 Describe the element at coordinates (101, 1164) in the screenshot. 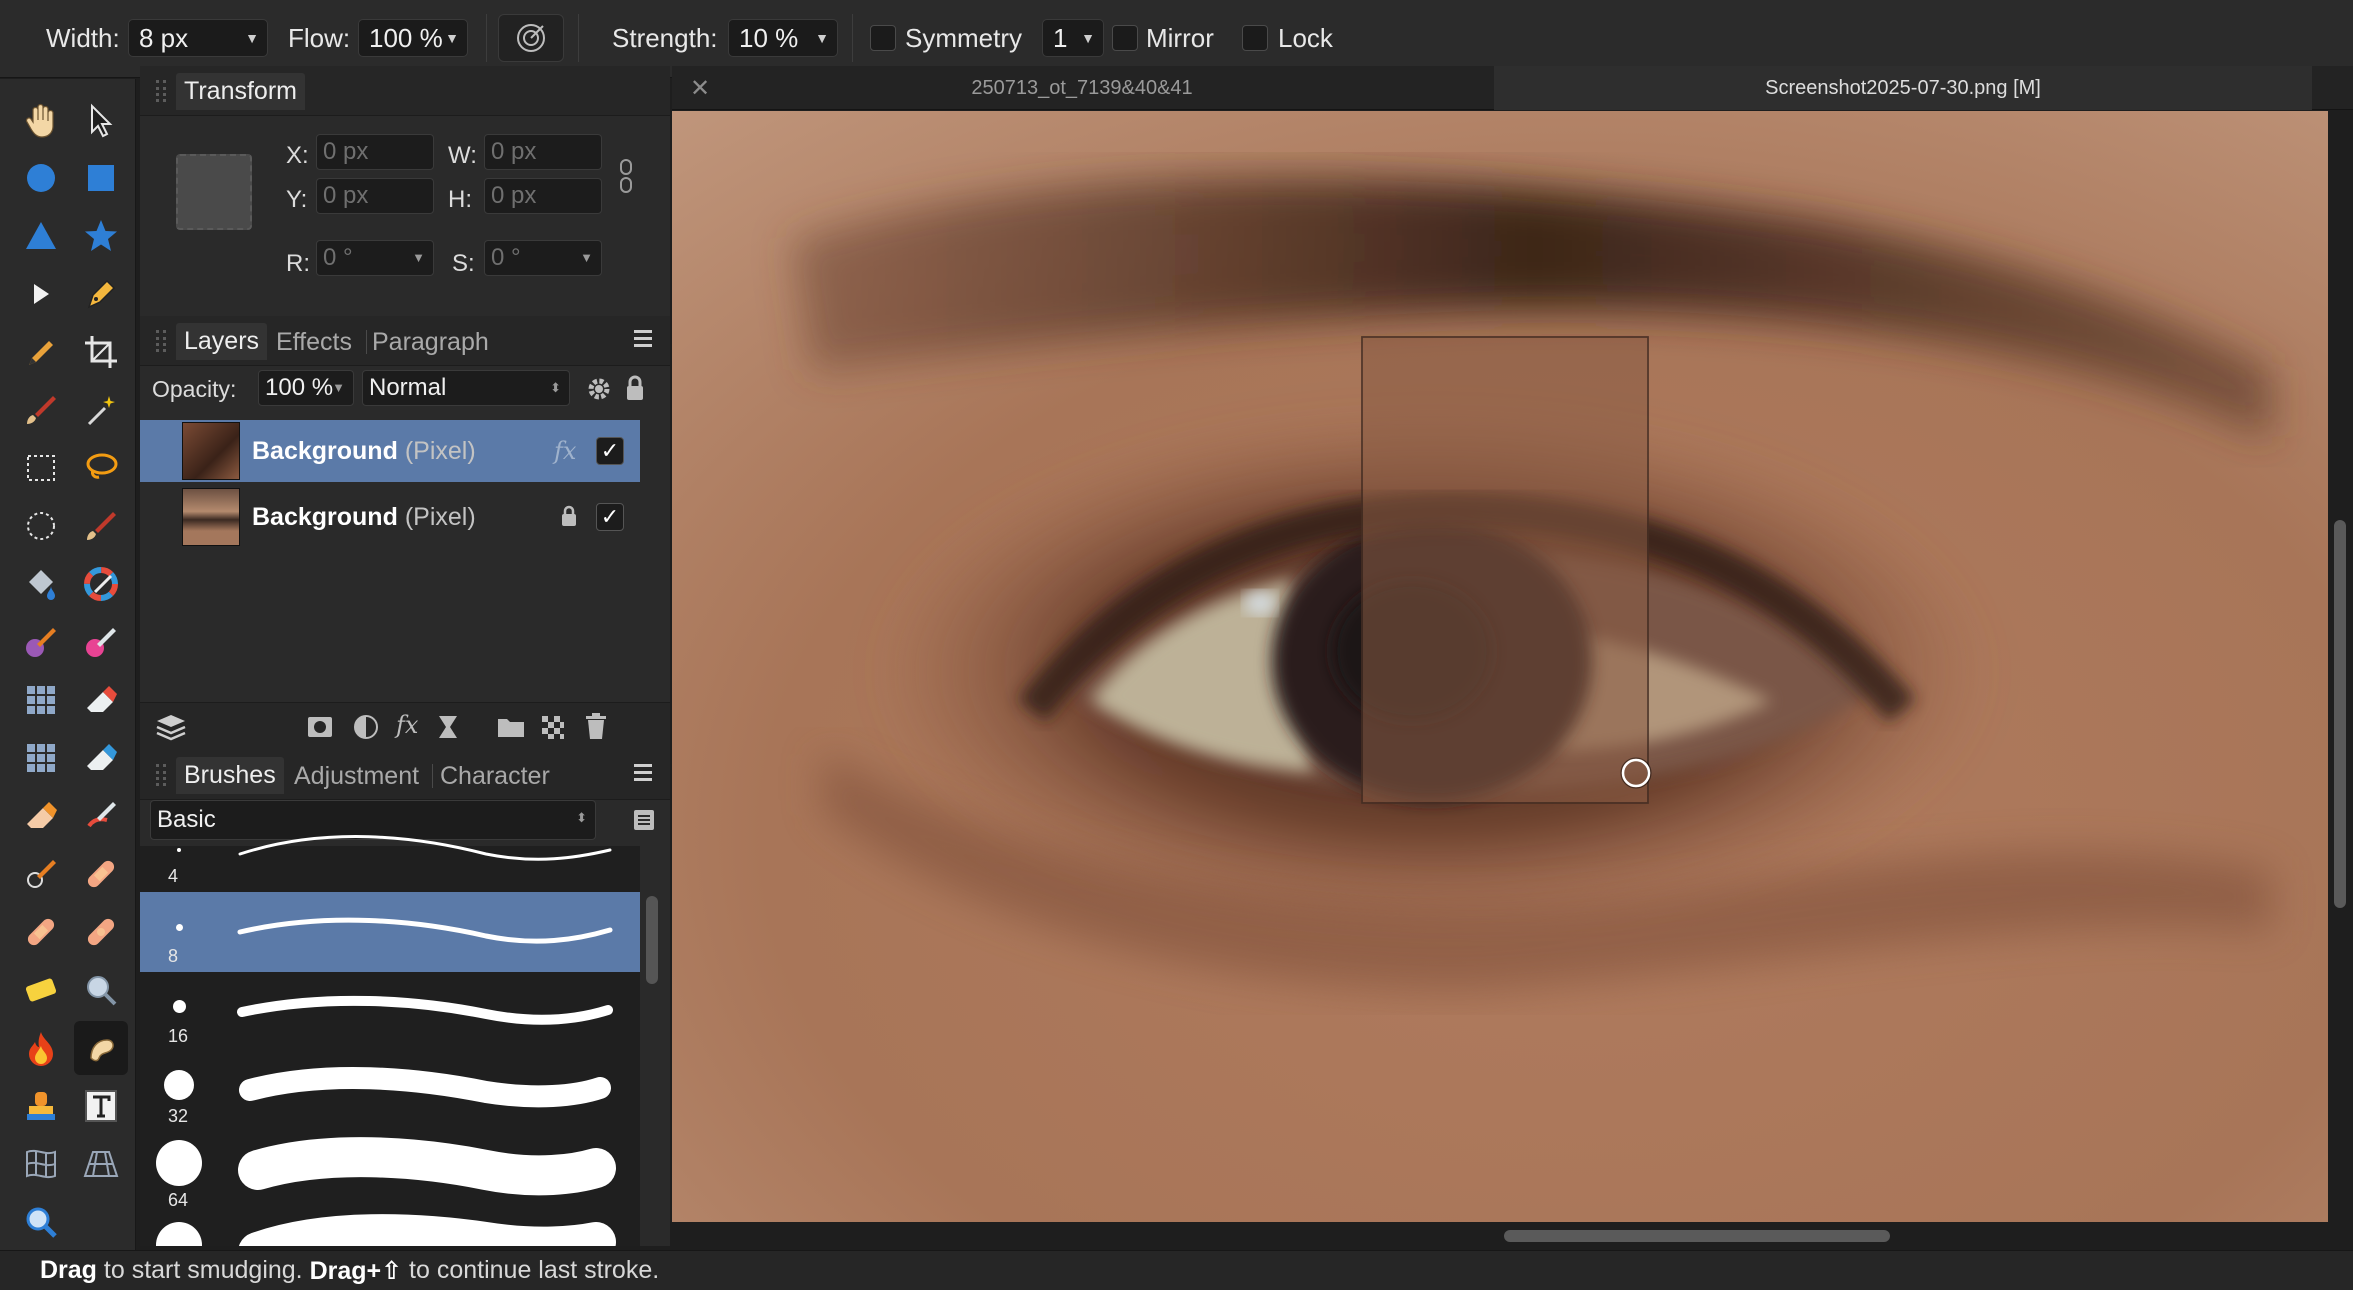

I see `perspective-tool` at that location.